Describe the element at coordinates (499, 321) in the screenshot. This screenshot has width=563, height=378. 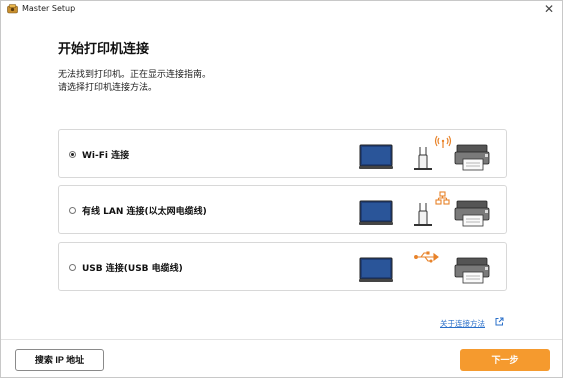
I see `external-link-icon` at that location.